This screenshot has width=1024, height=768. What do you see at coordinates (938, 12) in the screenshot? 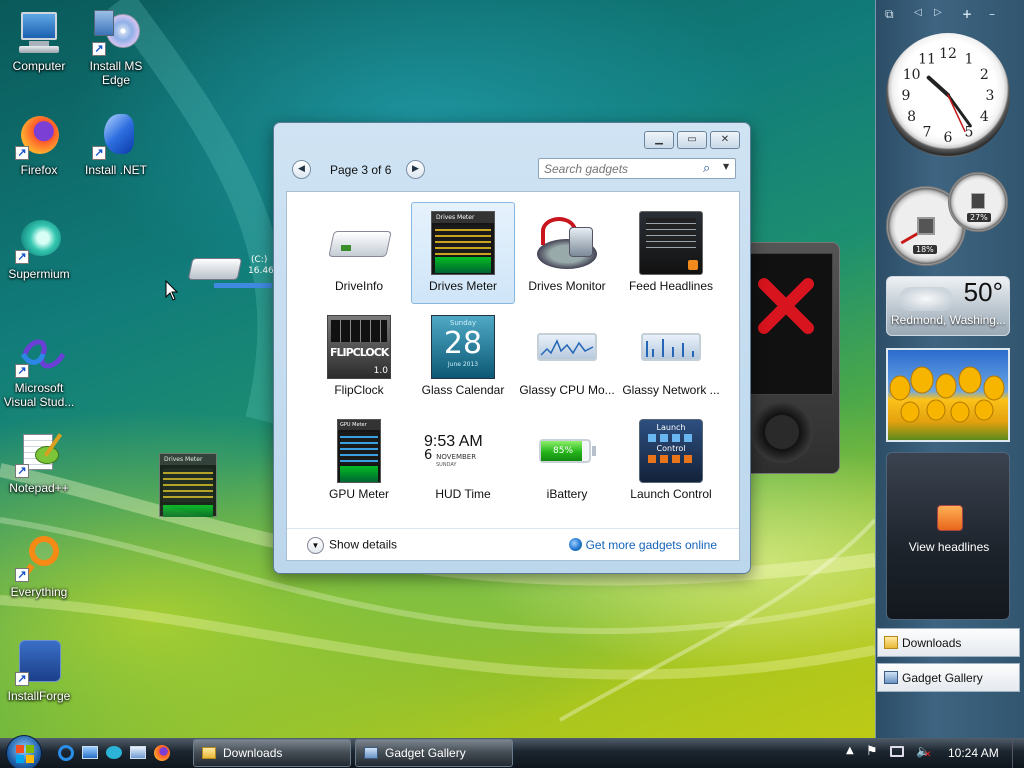
I see `next-gadgets-icon: ▷` at bounding box center [938, 12].